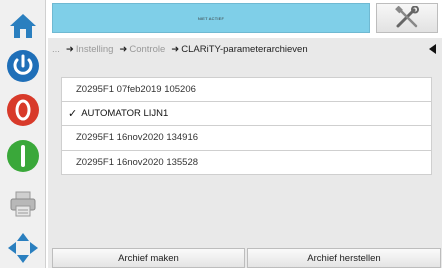 This screenshot has height=268, width=442. What do you see at coordinates (23, 134) in the screenshot?
I see `left-sidebar` at bounding box center [23, 134].